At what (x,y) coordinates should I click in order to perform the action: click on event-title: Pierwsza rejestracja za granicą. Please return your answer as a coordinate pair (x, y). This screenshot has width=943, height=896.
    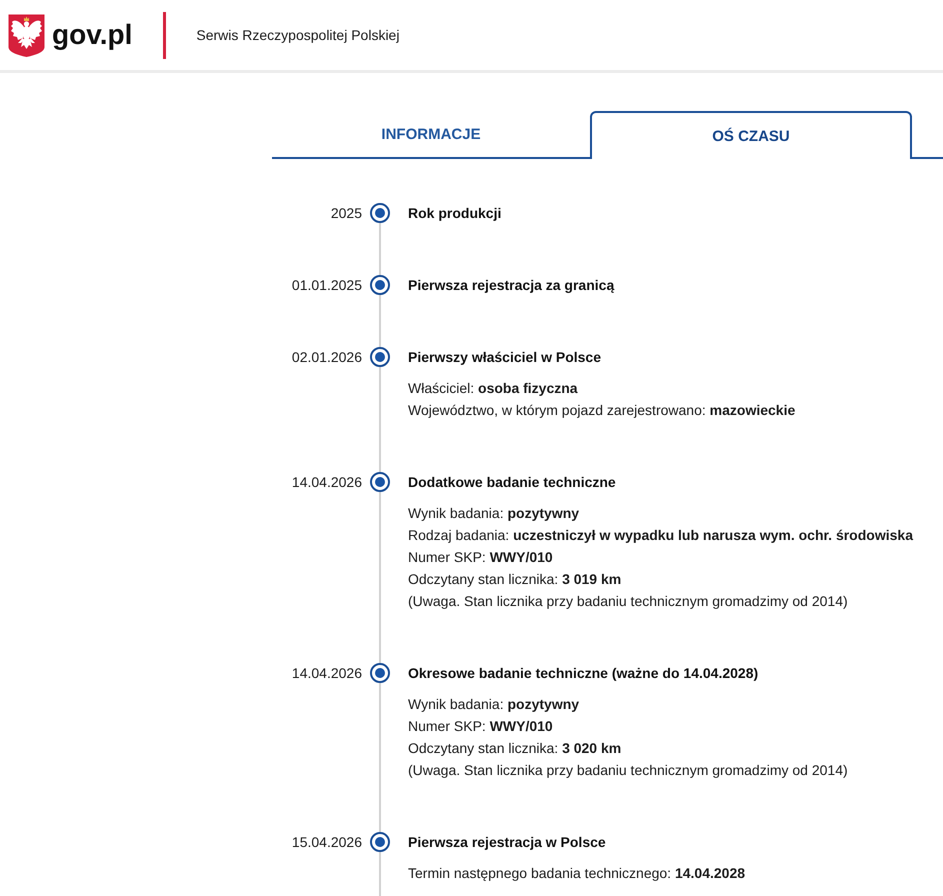
    Looking at the image, I should click on (512, 285).